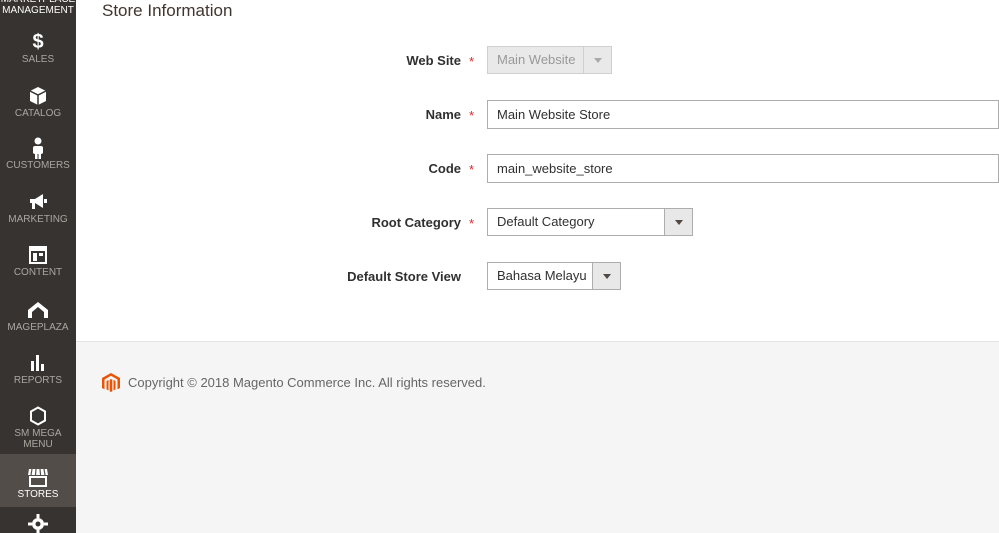 The image size is (999, 533). Describe the element at coordinates (38, 363) in the screenshot. I see `bar-chart-icon` at that location.